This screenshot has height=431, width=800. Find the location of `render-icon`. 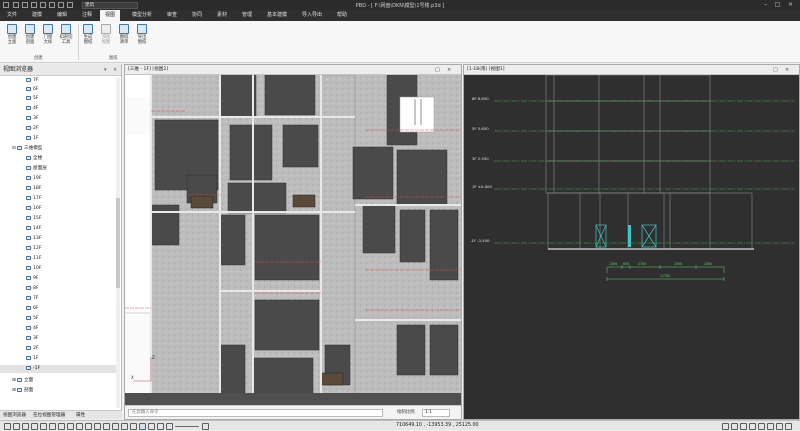

render-icon is located at coordinates (124, 426).